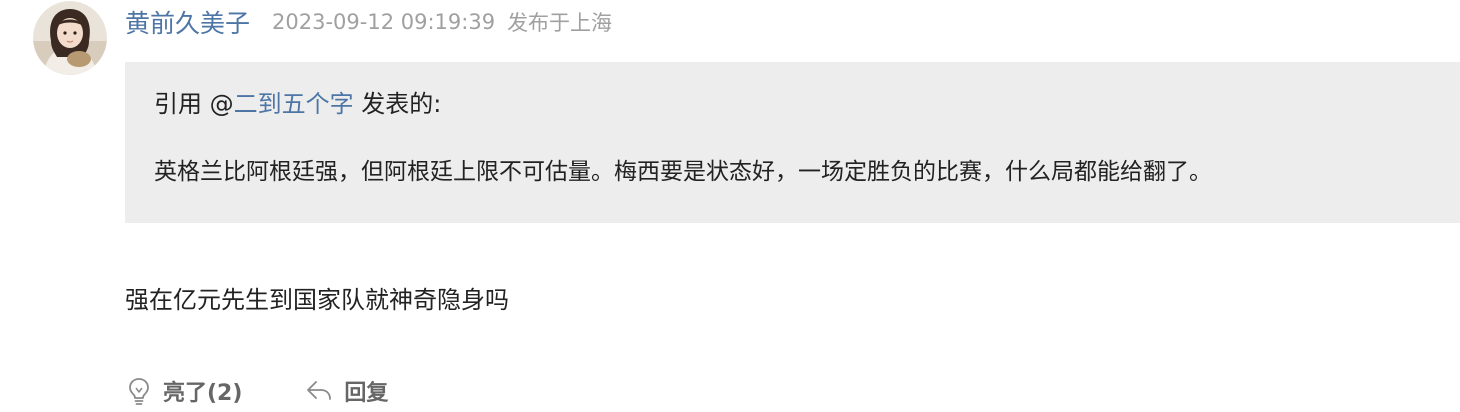 The image size is (1460, 412). What do you see at coordinates (203, 393) in the screenshot?
I see `like-label: 亮了(2)` at bounding box center [203, 393].